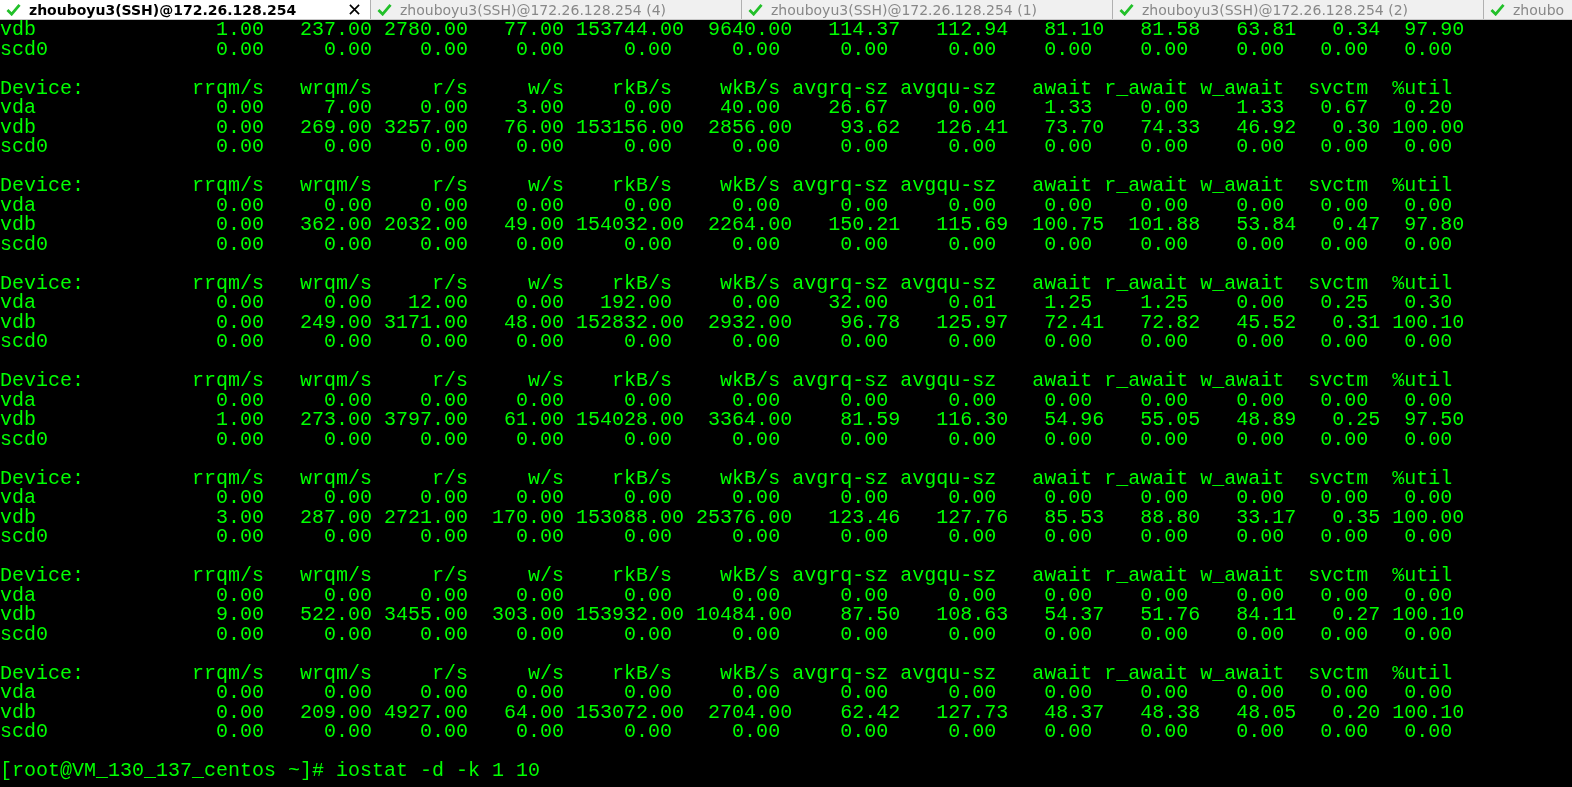 Image resolution: width=1572 pixels, height=787 pixels. I want to click on terminal-line: vdb 1.00 273.00 3797.00 61.00 154028.00 3364.00 81.59 116.30 54.96 55.05 48.89 0.25 97.50, so click(732, 420).